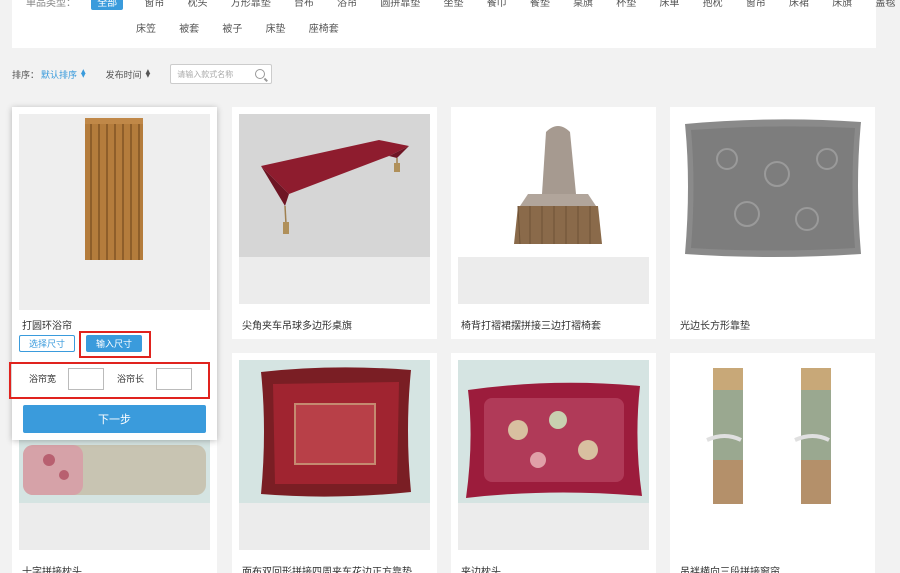  Describe the element at coordinates (115, 344) in the screenshot. I see `highlight-box` at that location.